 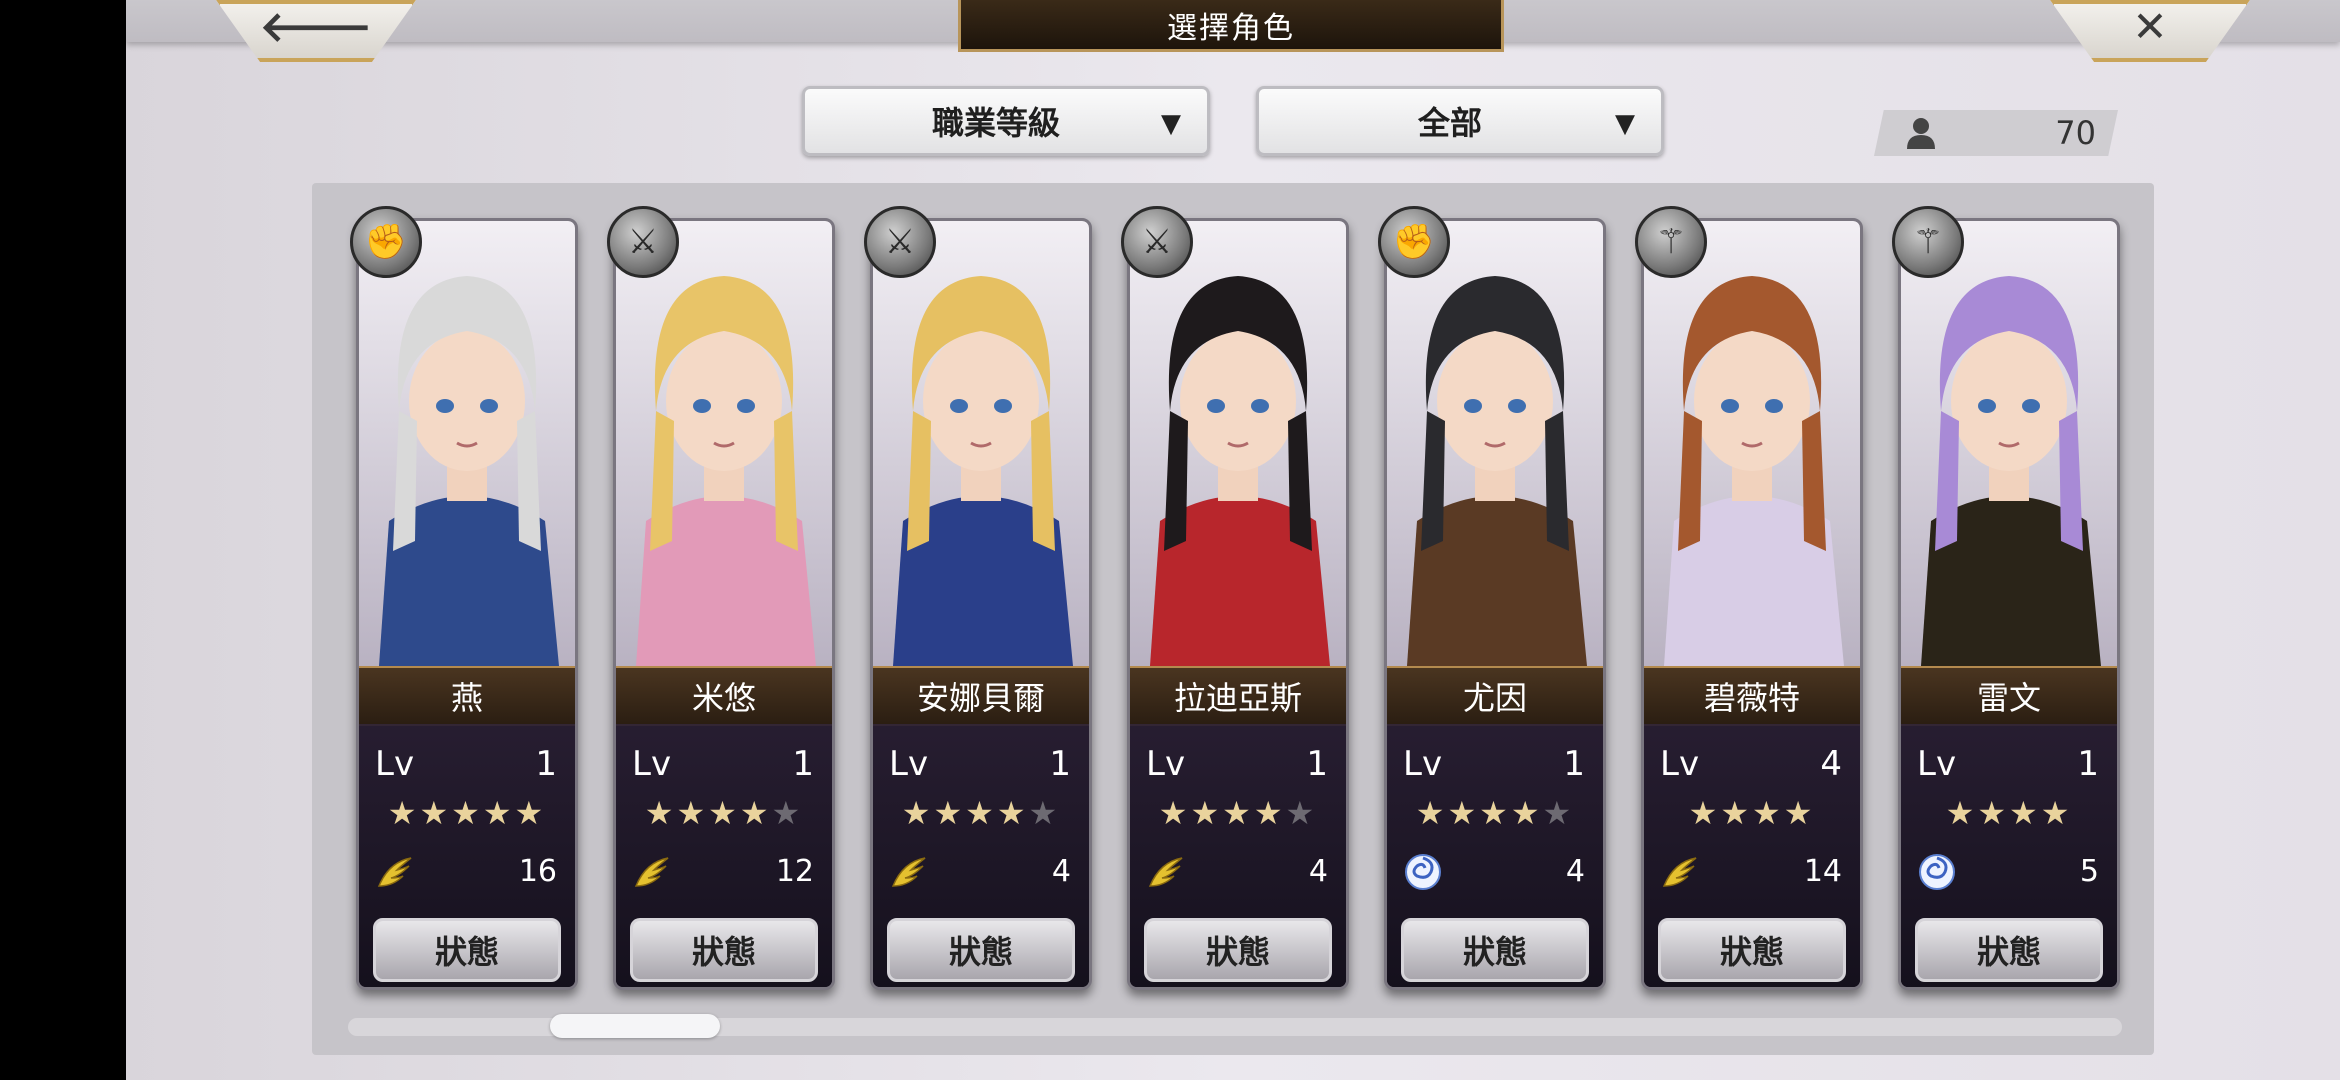 I want to click on character-card: 碧薇特 Lv 4 ★★★★ 14 狀態, so click(x=1752, y=604).